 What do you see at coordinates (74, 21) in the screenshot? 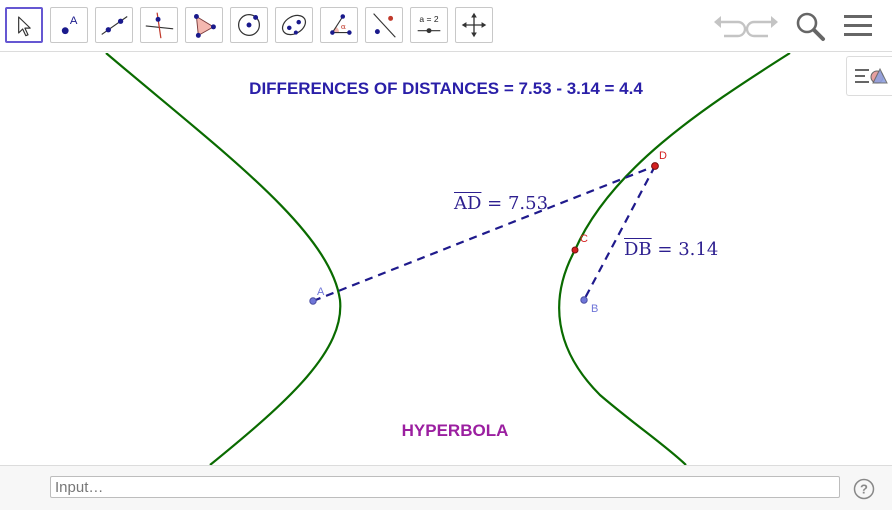
I see `point-tool-glyph: A` at bounding box center [74, 21].